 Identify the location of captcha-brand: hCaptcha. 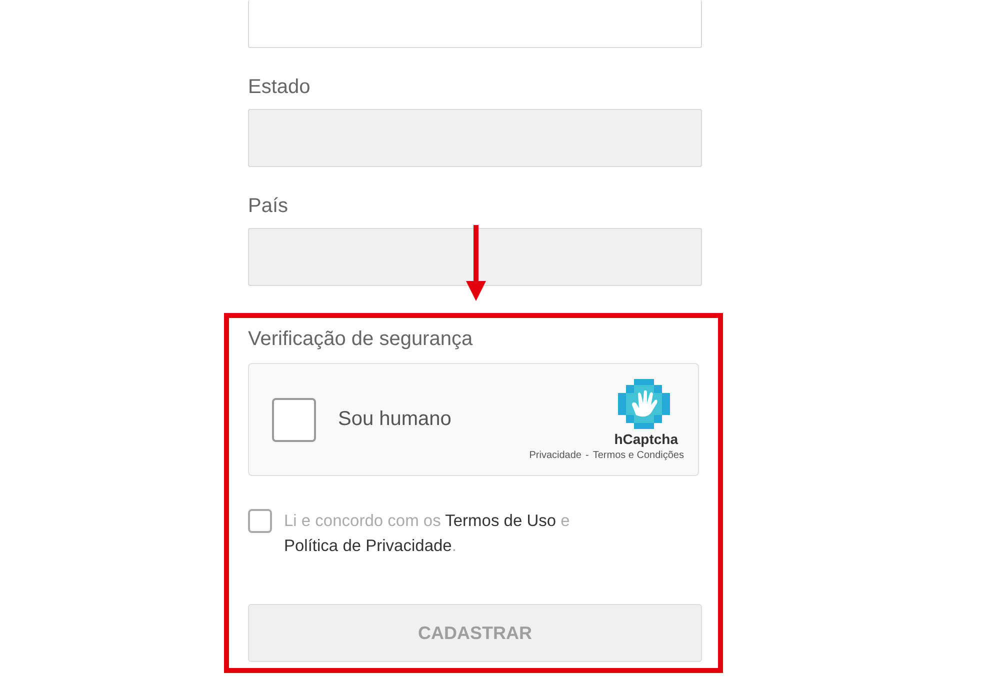
(646, 438).